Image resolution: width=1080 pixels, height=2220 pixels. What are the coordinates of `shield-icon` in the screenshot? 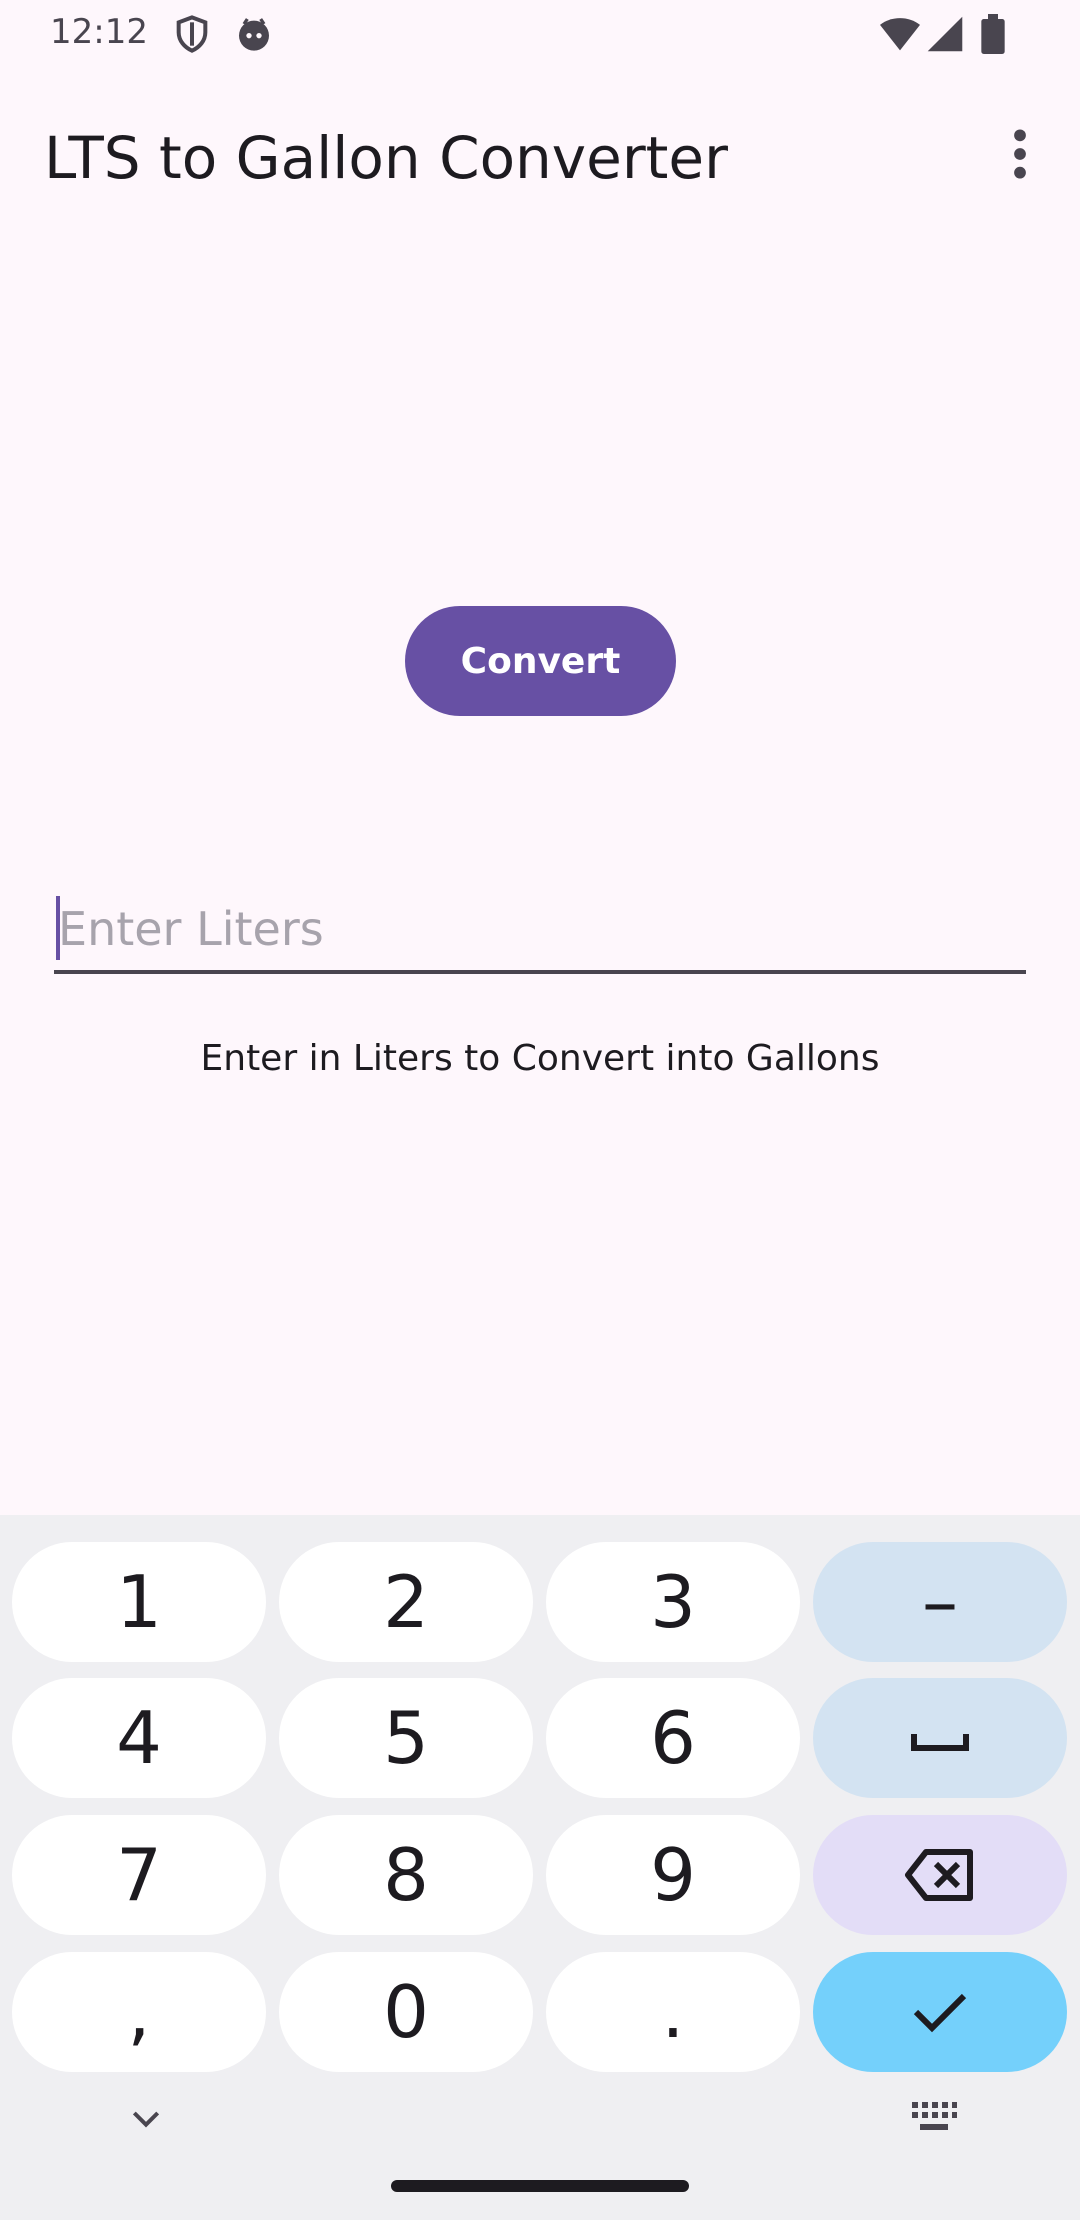 It's located at (192, 36).